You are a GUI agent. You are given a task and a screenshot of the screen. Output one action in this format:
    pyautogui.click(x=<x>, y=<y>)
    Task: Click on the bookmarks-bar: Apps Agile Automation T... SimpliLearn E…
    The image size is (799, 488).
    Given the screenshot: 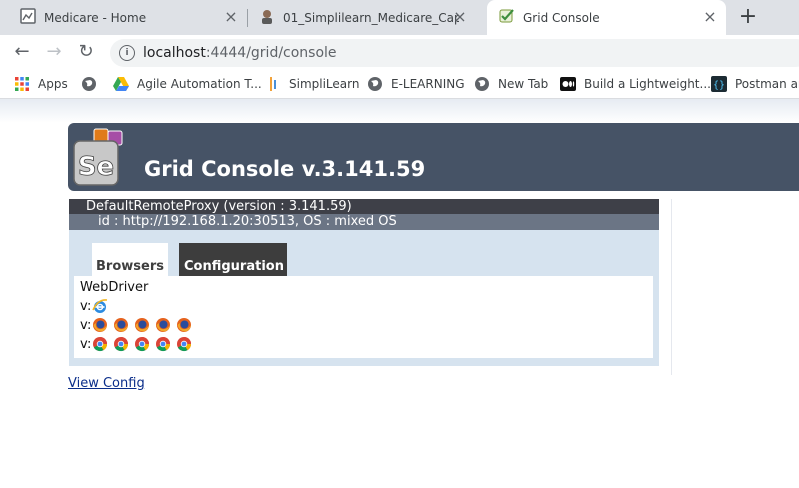 What is the action you would take?
    pyautogui.click(x=399, y=84)
    